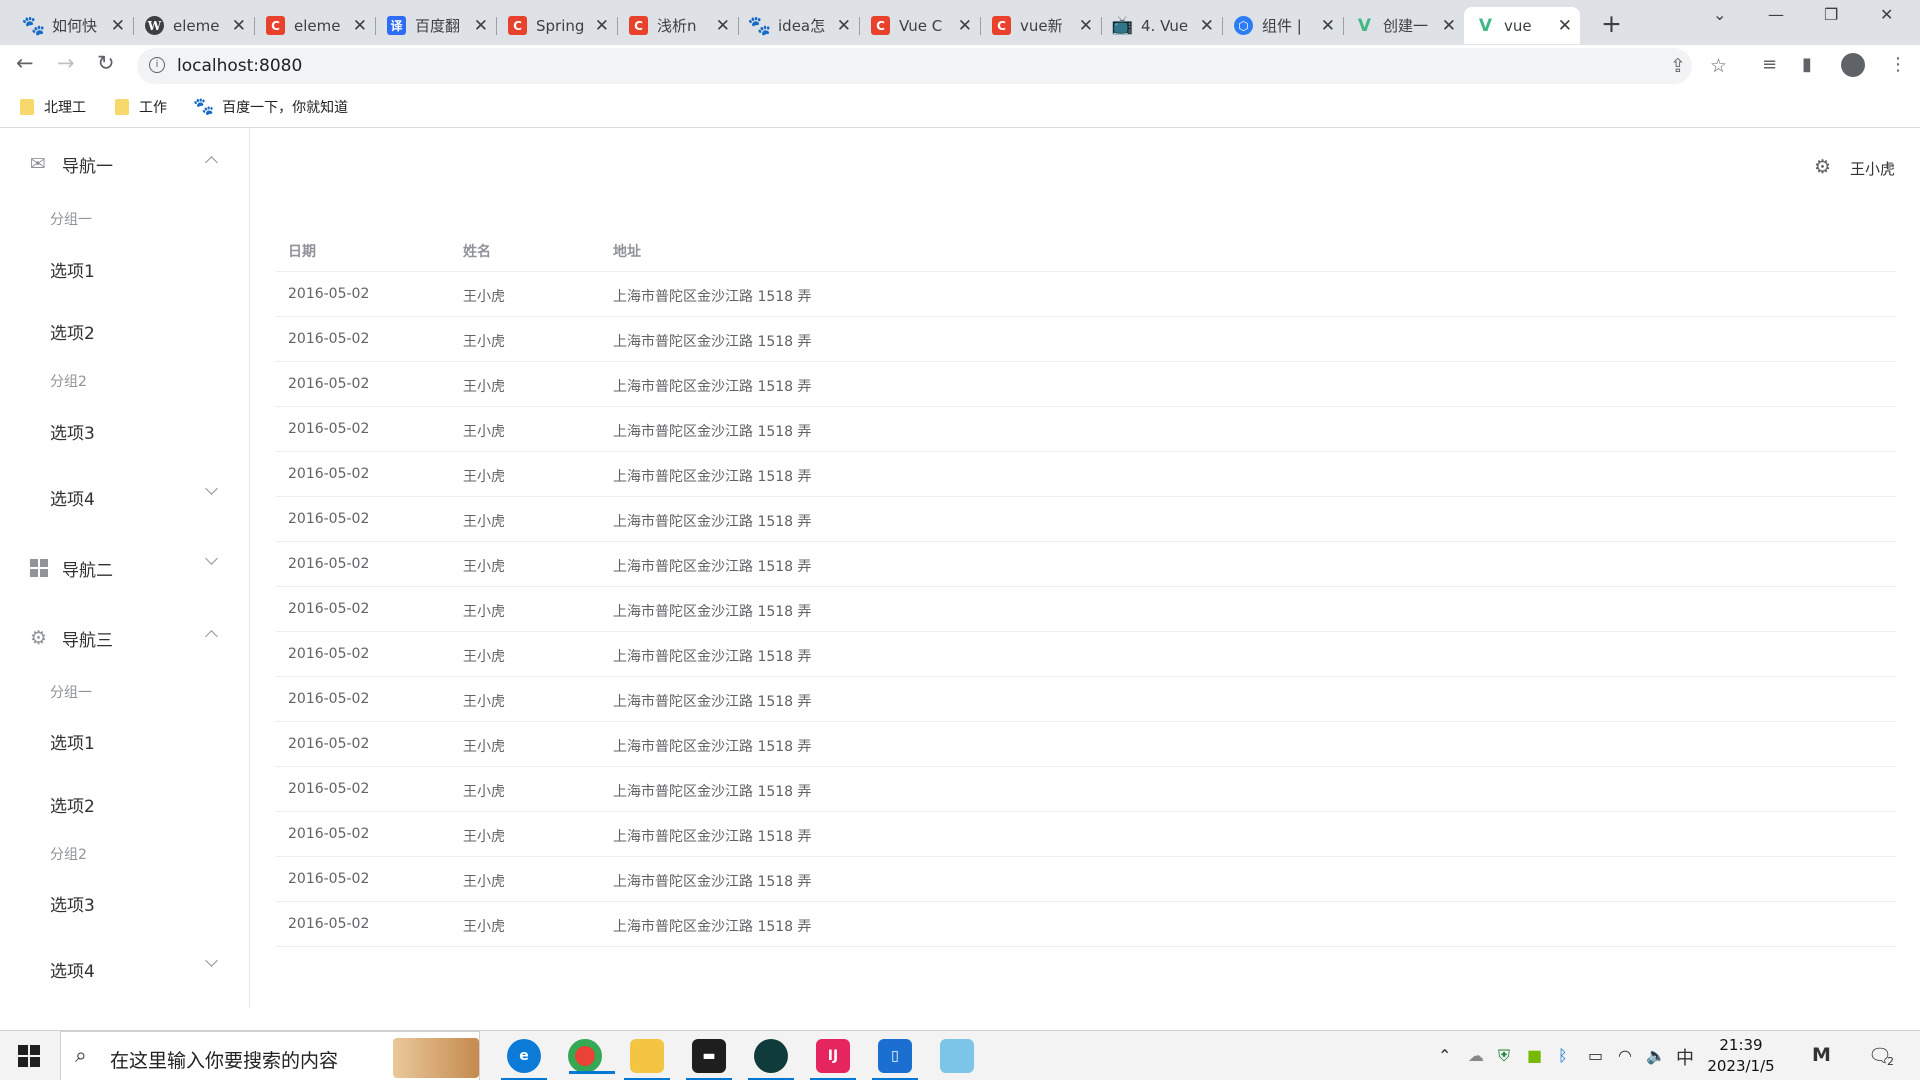 The width and height of the screenshot is (1920, 1080). I want to click on forward-arrow-icon: →, so click(66, 63).